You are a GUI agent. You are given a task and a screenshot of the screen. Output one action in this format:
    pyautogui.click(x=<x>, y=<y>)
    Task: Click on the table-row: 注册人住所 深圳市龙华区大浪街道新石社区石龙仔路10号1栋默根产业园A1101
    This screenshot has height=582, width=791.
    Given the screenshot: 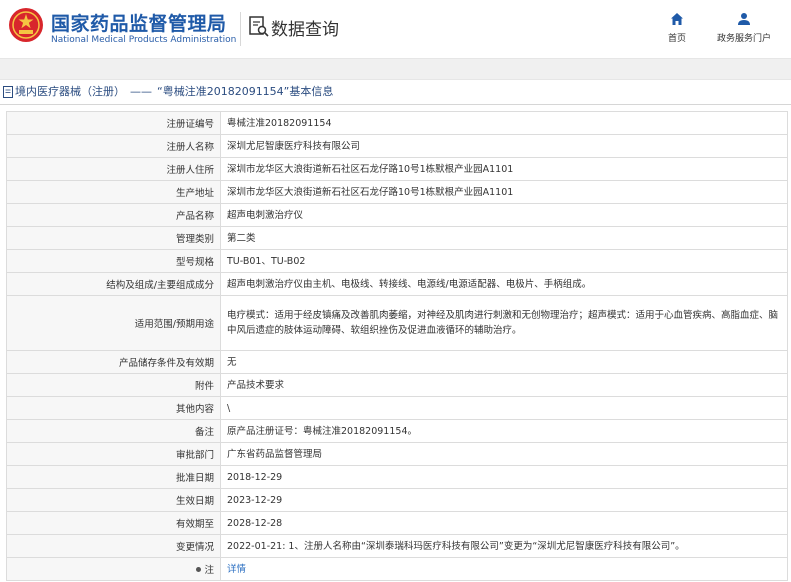 What is the action you would take?
    pyautogui.click(x=397, y=169)
    